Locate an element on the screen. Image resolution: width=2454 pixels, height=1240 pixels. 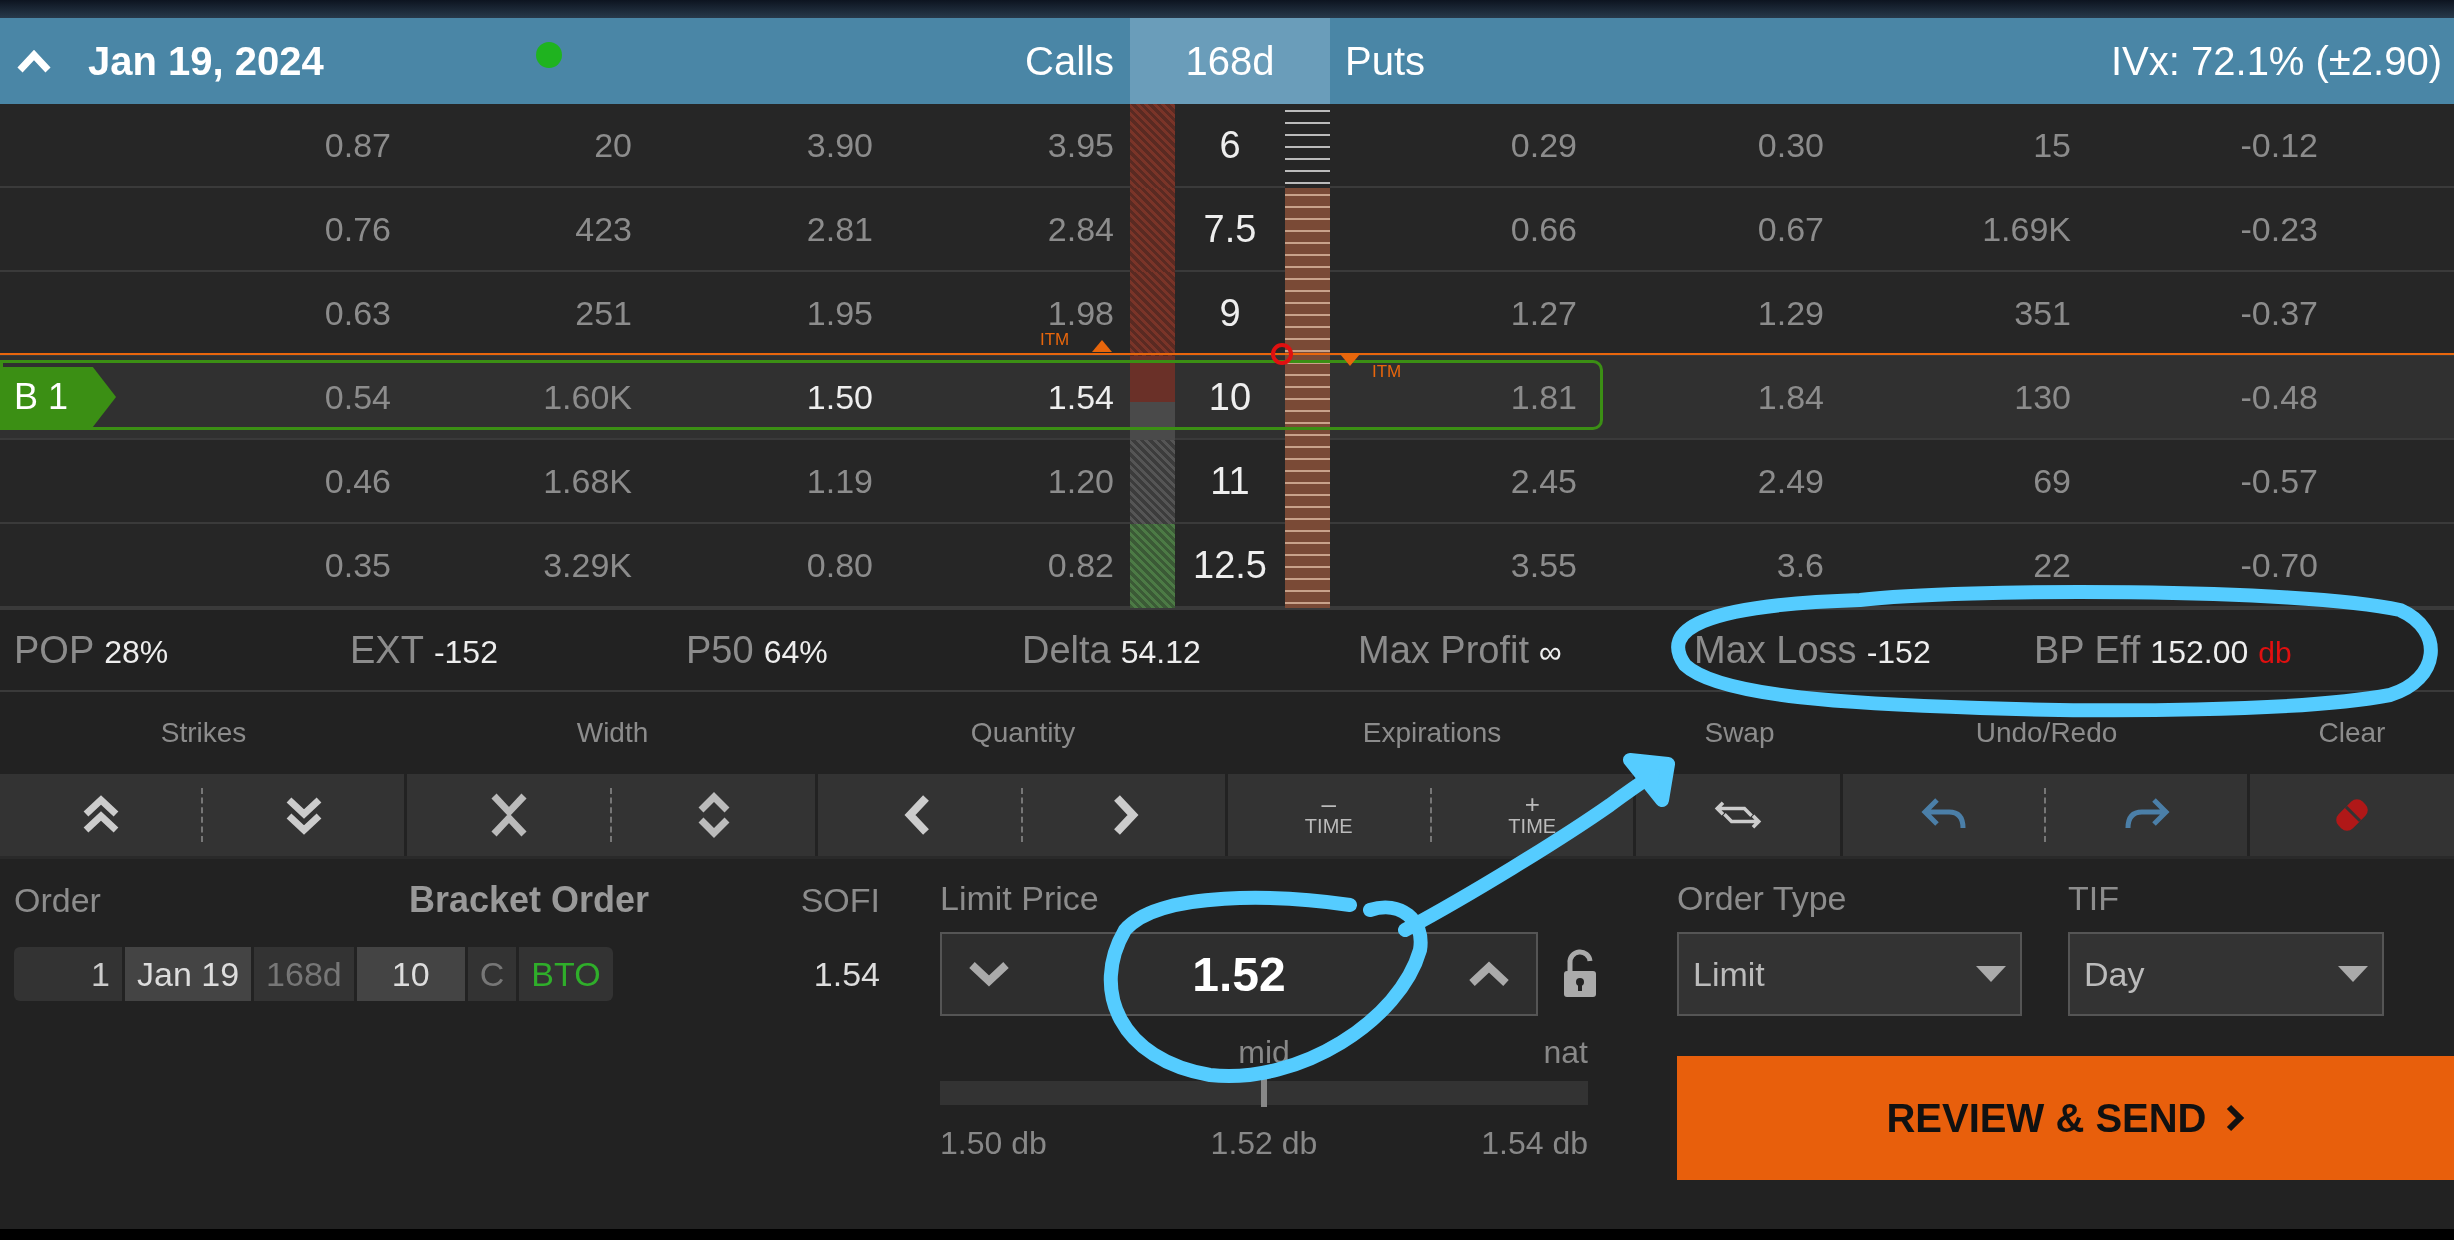
review-and-send-button: REVIEW & SEND is located at coordinates (2065, 1118).